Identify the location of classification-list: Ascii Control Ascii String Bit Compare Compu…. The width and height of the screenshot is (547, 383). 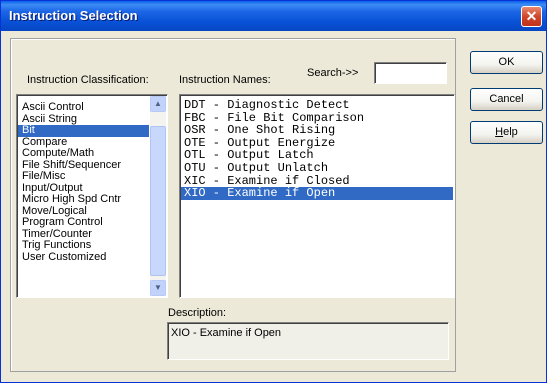
(92, 196).